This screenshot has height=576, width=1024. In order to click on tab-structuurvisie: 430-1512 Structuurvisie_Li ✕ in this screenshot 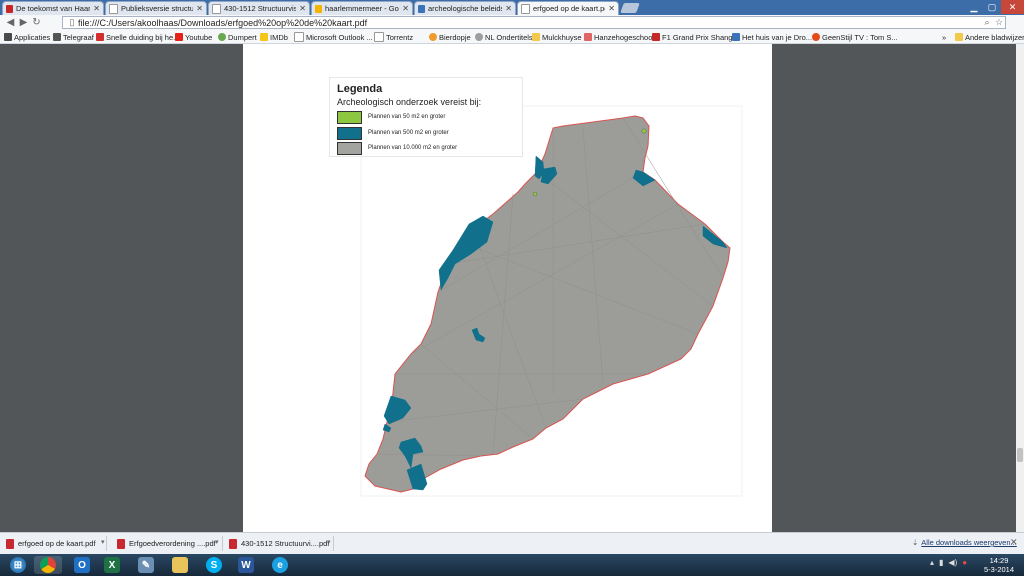, I will do `click(259, 8)`.